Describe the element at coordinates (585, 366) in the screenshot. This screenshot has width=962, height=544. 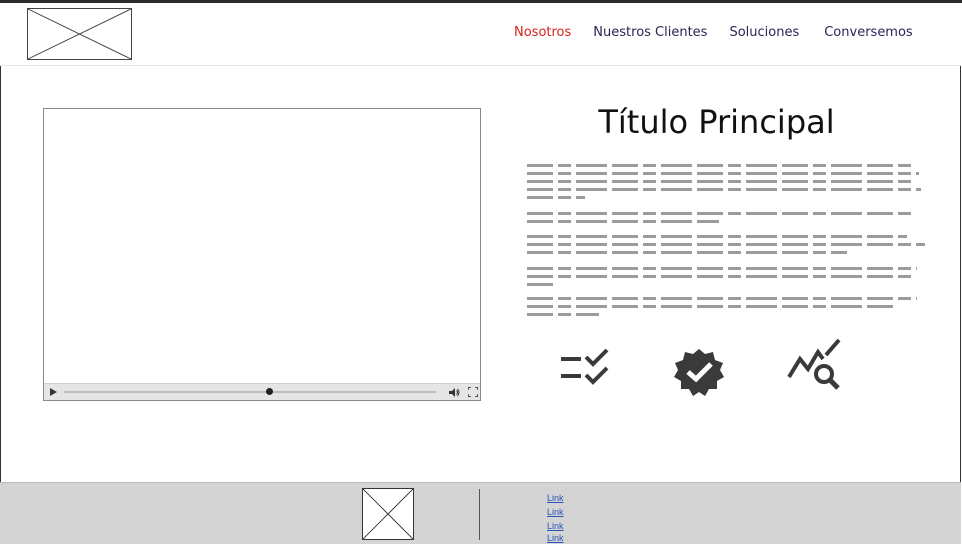
I see `checklist-icon` at that location.